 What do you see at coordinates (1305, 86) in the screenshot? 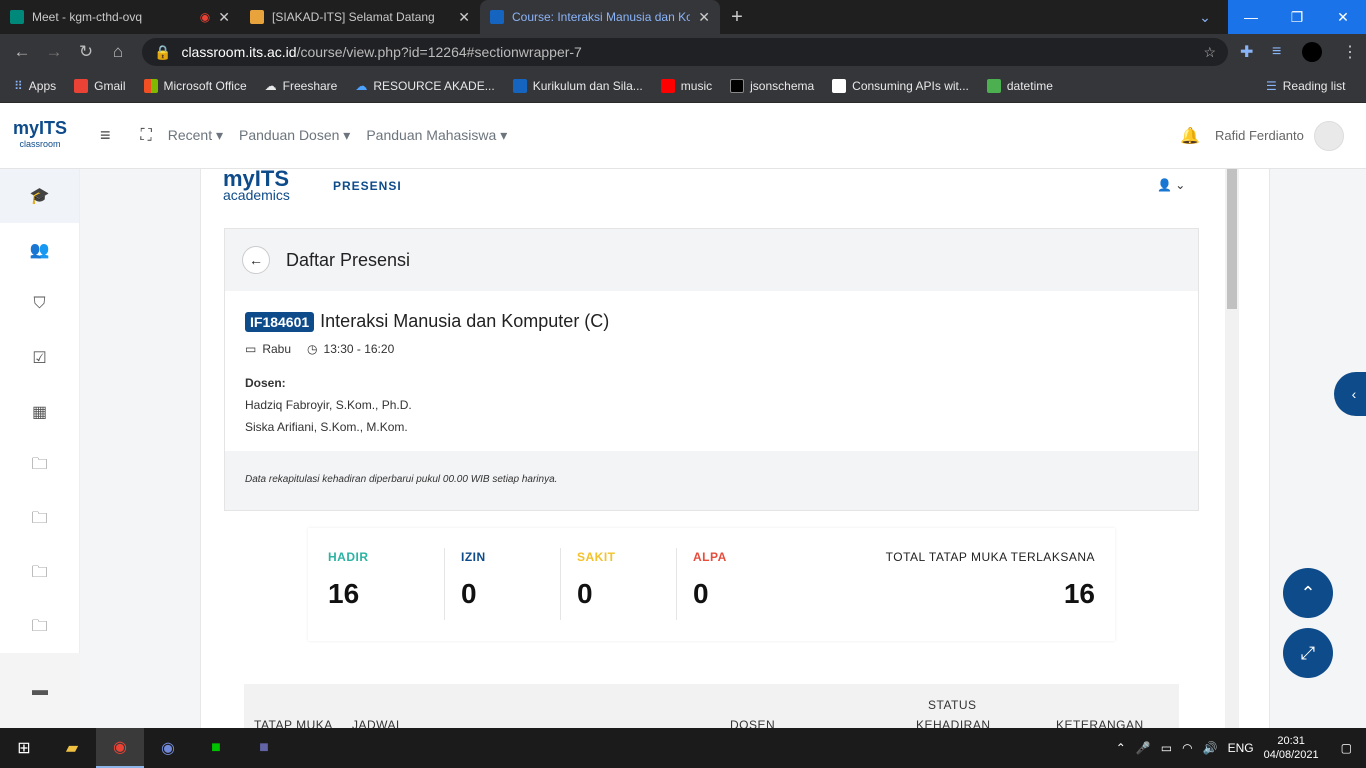
I see `reading-list: ☰ Reading list` at bounding box center [1305, 86].